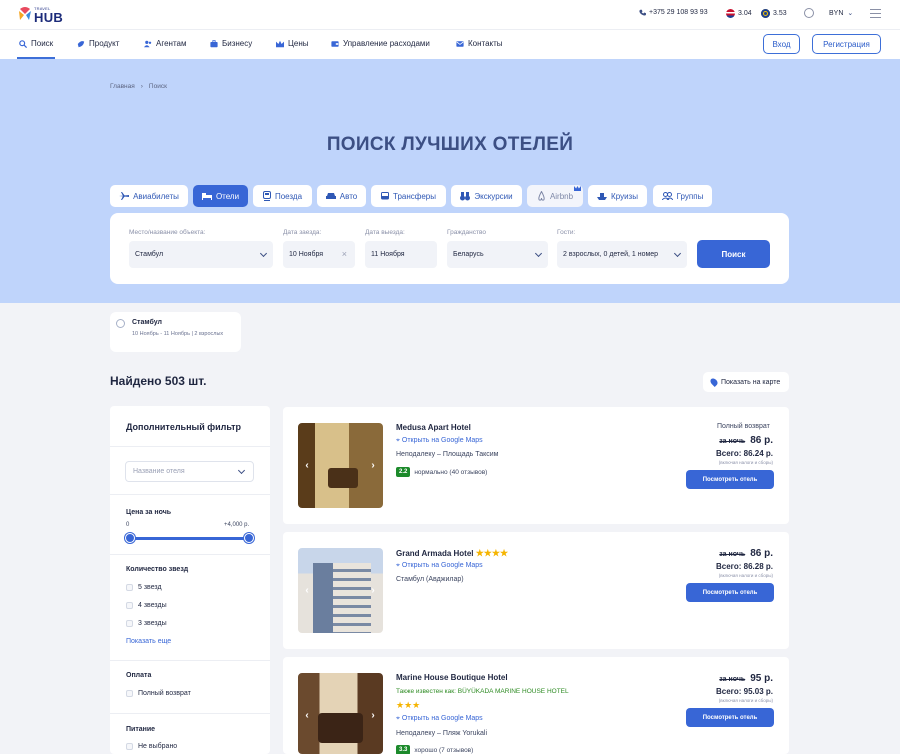 The width and height of the screenshot is (900, 754). I want to click on price-slider-track, so click(189, 538).